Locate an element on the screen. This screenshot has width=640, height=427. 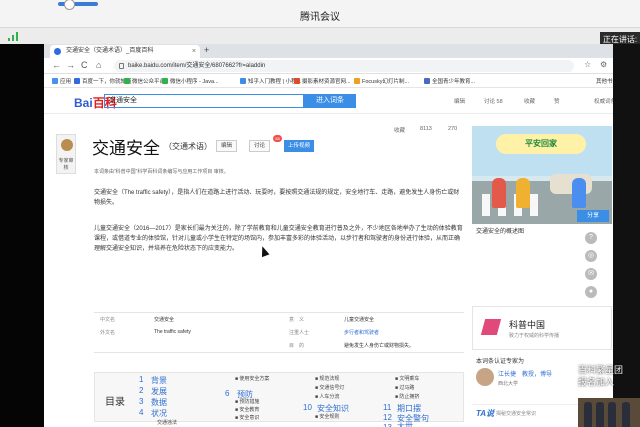
wechat-share-icon: ✉ is located at coordinates (591, 274).